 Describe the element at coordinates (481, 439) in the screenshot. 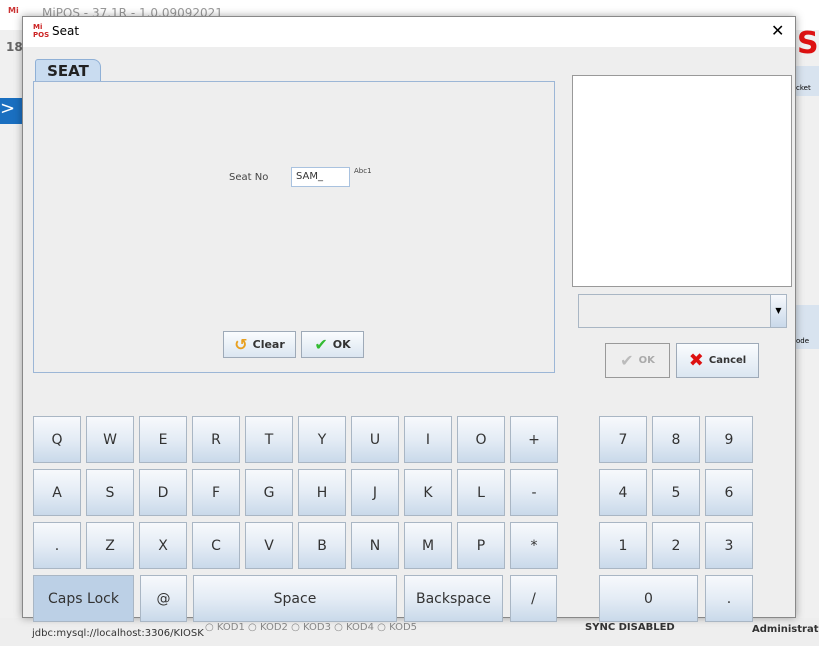

I see `key-O: O` at that location.